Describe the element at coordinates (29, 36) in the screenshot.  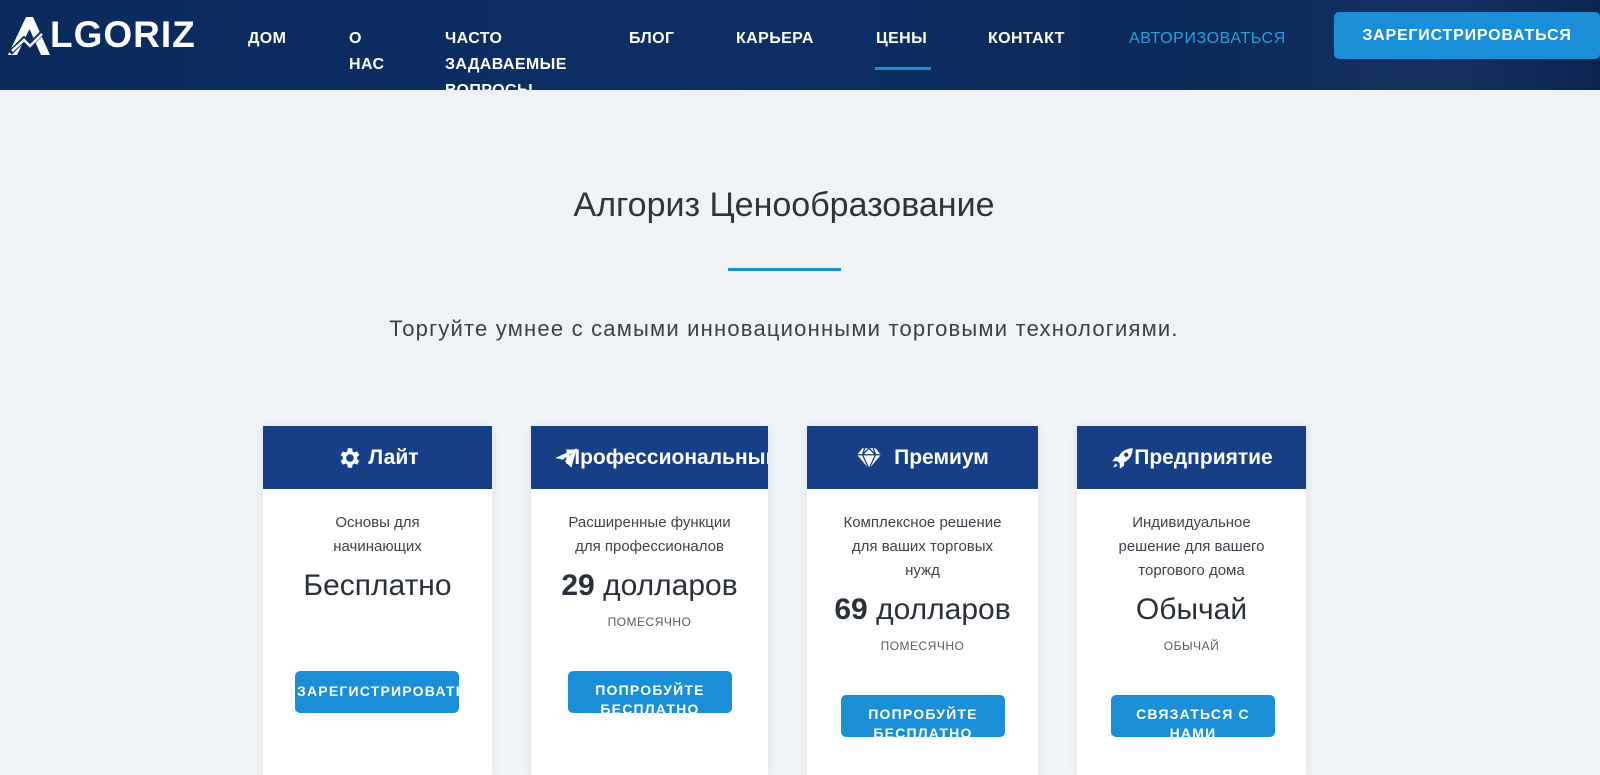
I see `algoriz-a-logo-icon` at that location.